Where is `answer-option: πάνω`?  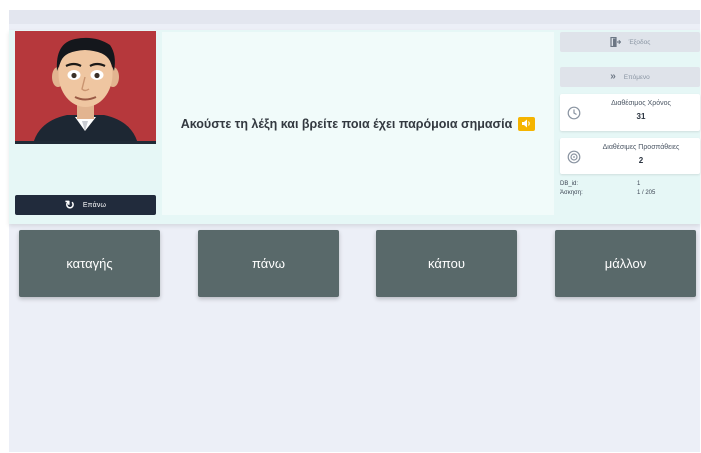 answer-option: πάνω is located at coordinates (268, 263).